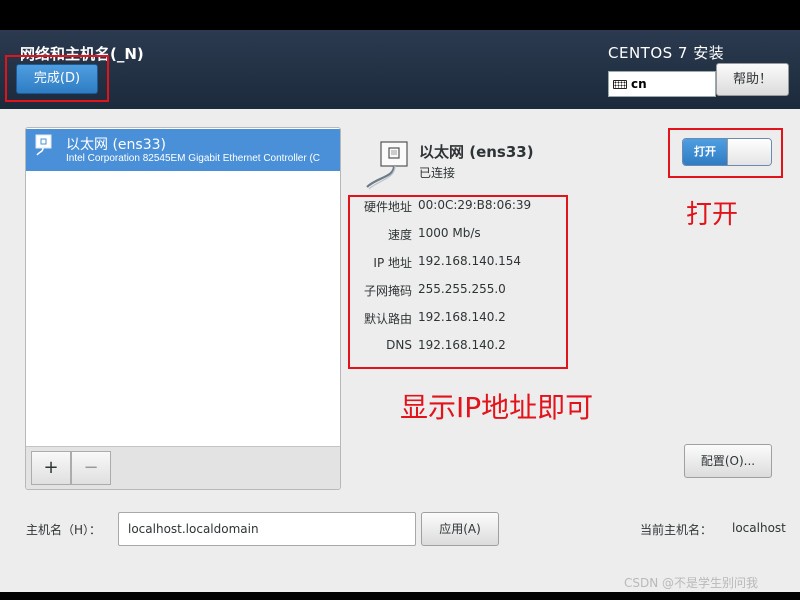 This screenshot has height=600, width=800. What do you see at coordinates (51, 468) in the screenshot?
I see `add-device-button: +` at bounding box center [51, 468].